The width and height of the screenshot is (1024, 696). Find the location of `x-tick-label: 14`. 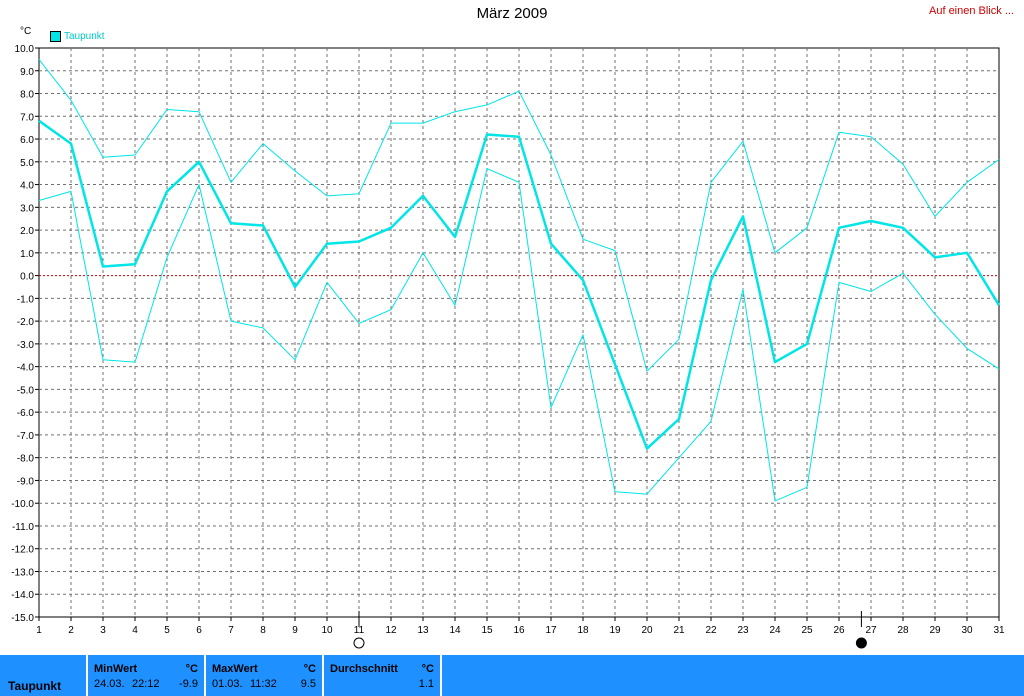

x-tick-label: 14 is located at coordinates (455, 630).